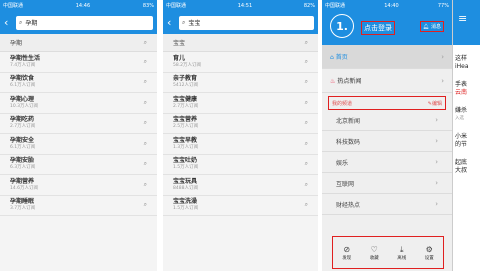 Image resolution: width=480 pixels, height=271 pixels. Describe the element at coordinates (78, 164) in the screenshot. I see `result-item: 孕期安胎 6.3万人订阅 ⌕` at that location.